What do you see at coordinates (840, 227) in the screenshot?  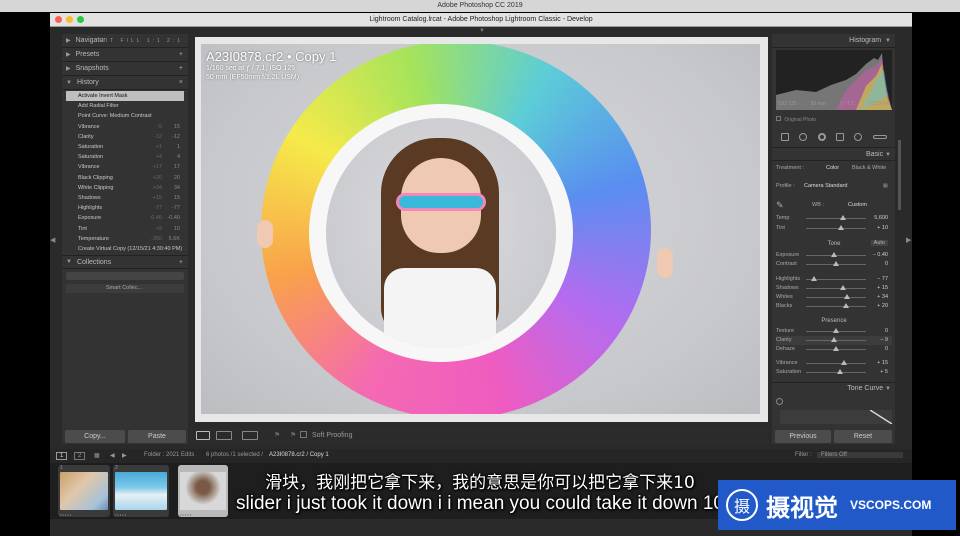 I see `tint-slider-knob` at bounding box center [840, 227].